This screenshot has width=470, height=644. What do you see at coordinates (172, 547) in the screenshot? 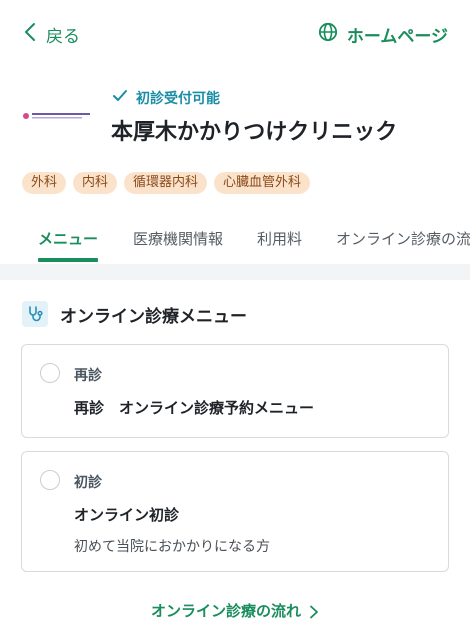
I see `menu-option-description: 初めて当院におかかりになる方` at bounding box center [172, 547].